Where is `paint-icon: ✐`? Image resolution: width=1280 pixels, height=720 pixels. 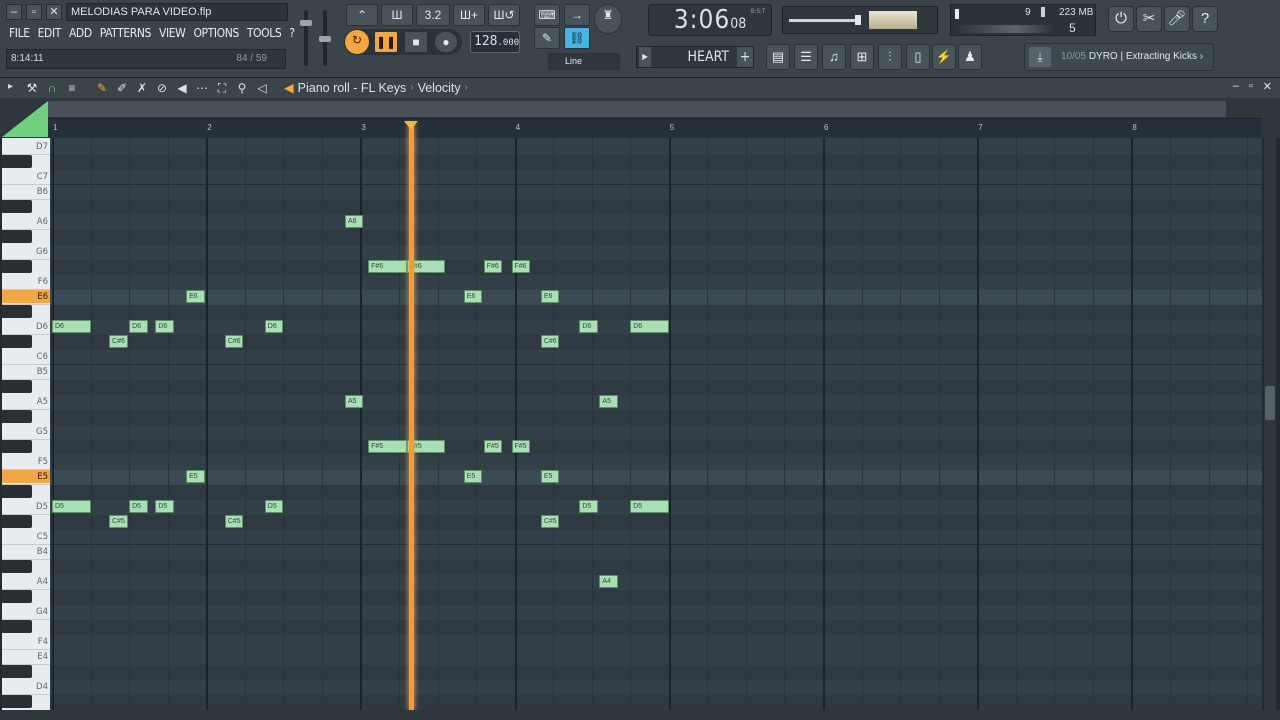
paint-icon: ✐ is located at coordinates (122, 88).